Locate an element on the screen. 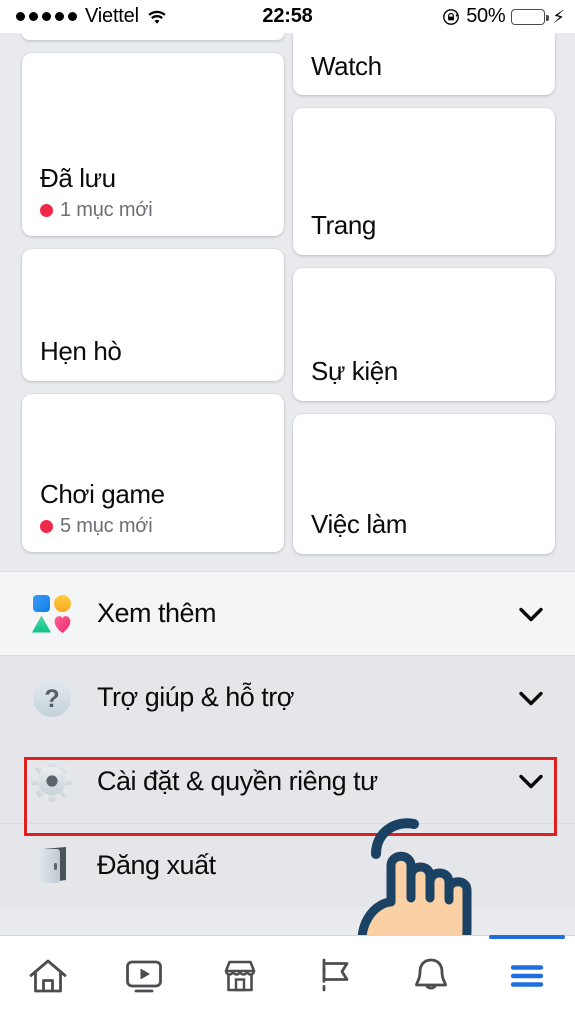 The height and width of the screenshot is (1020, 575). shortcut-card-title: Sự kiện is located at coordinates (354, 371).